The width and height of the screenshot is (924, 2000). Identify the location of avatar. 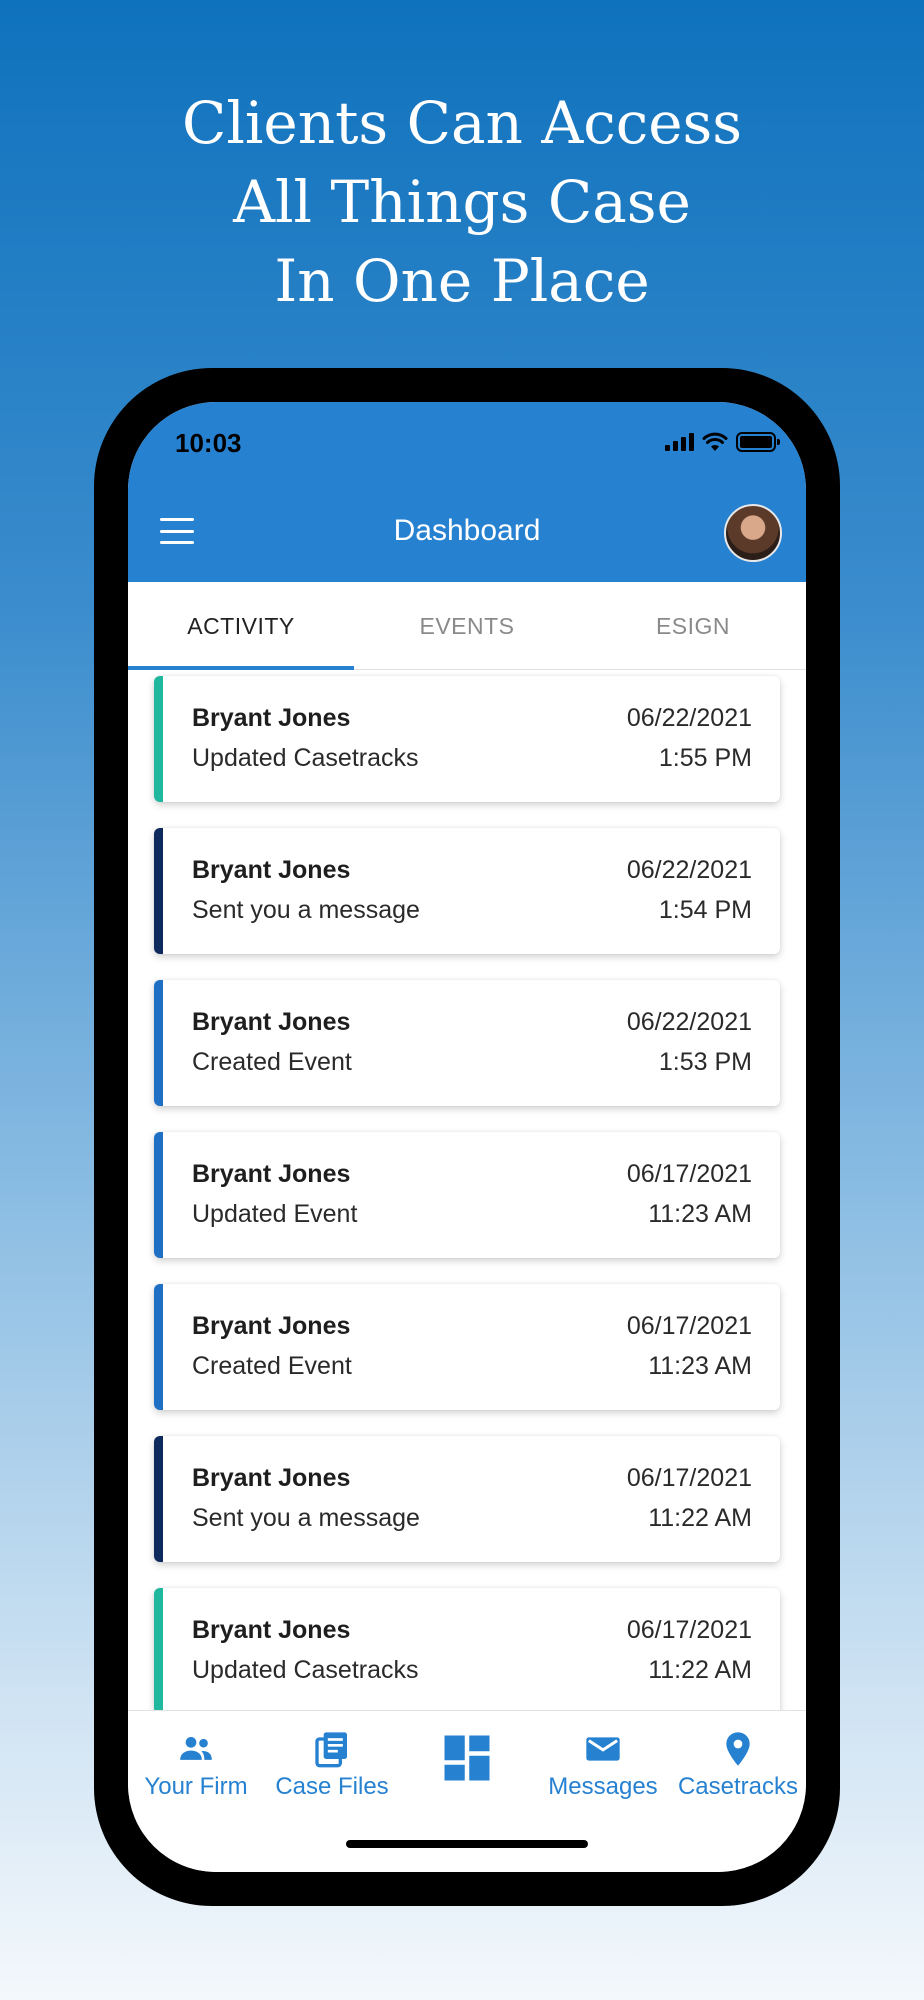
(753, 533).